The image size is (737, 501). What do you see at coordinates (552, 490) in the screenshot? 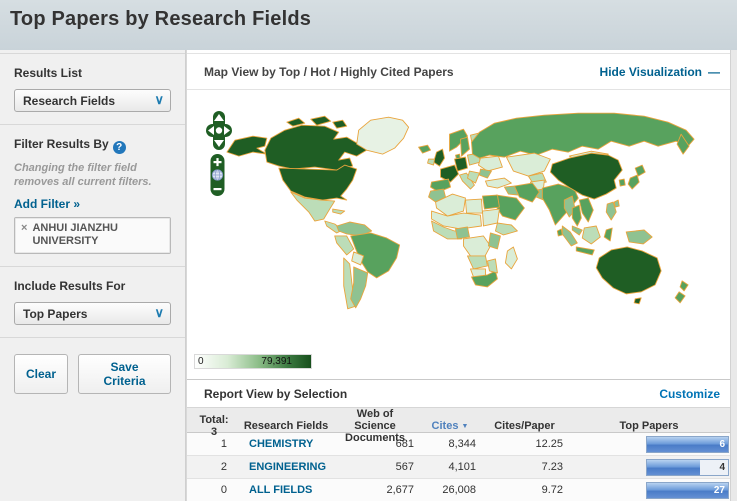
I see `cites-per-paper-value: 9.72` at bounding box center [552, 490].